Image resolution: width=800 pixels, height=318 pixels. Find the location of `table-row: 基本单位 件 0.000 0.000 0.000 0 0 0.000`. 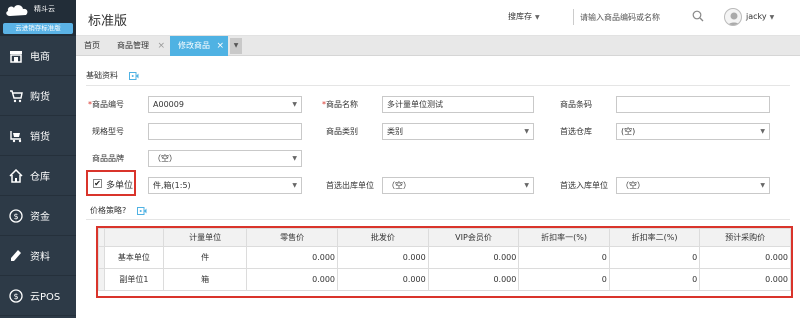

table-row: 基本单位 件 0.000 0.000 0.000 0 0 0.000 is located at coordinates (444, 257).